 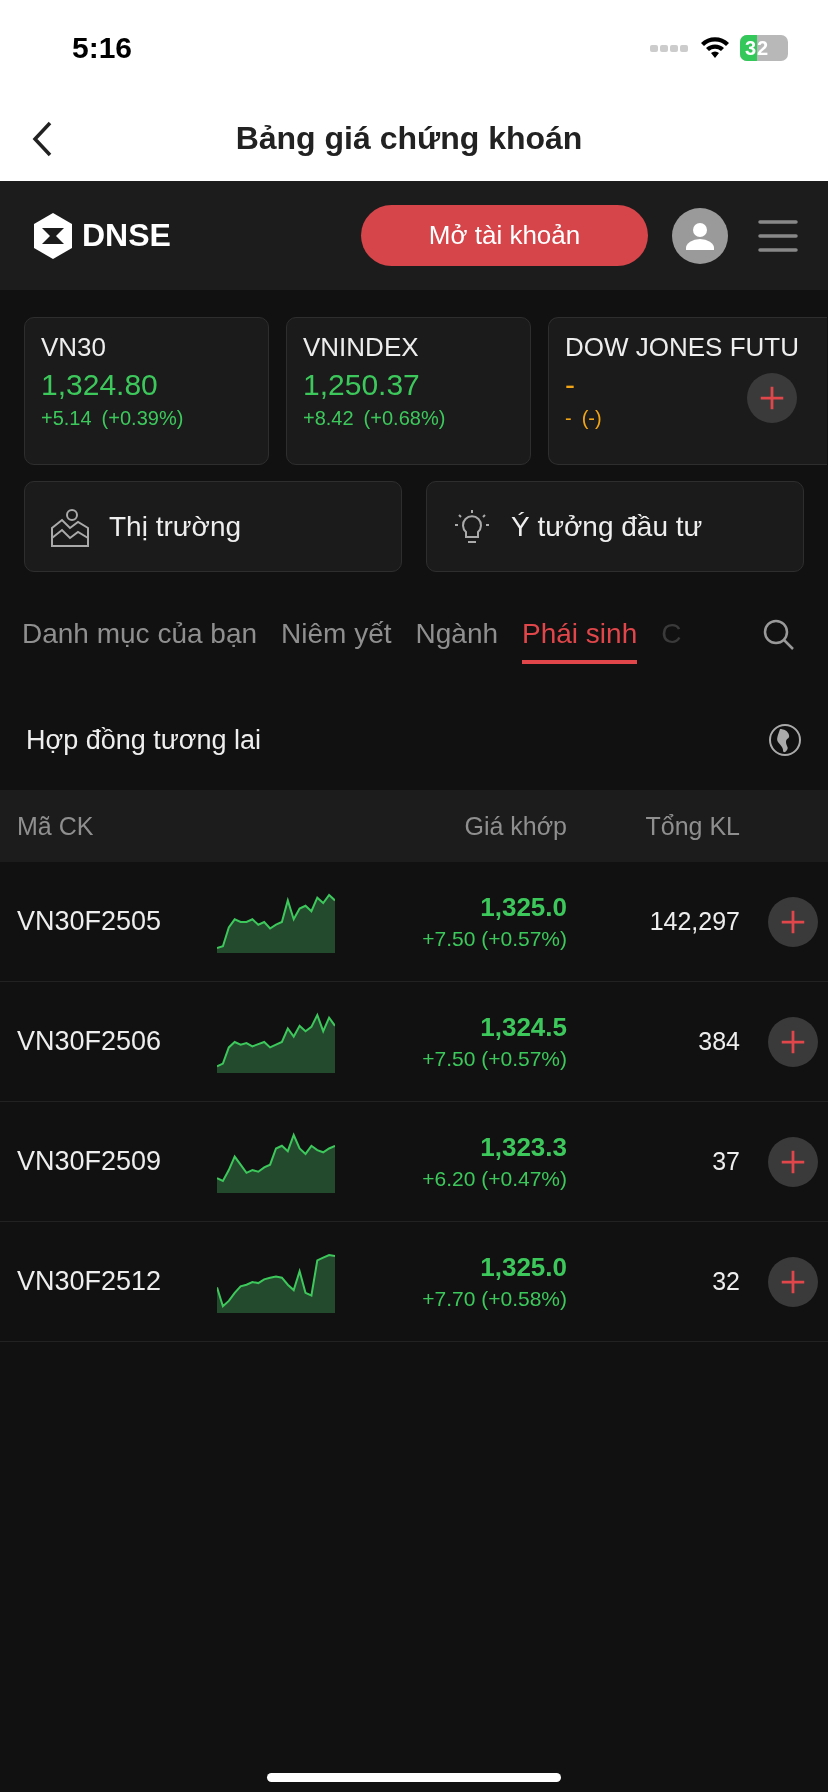 What do you see at coordinates (725, 1161) in the screenshot?
I see `volume-cell-text: 37` at bounding box center [725, 1161].